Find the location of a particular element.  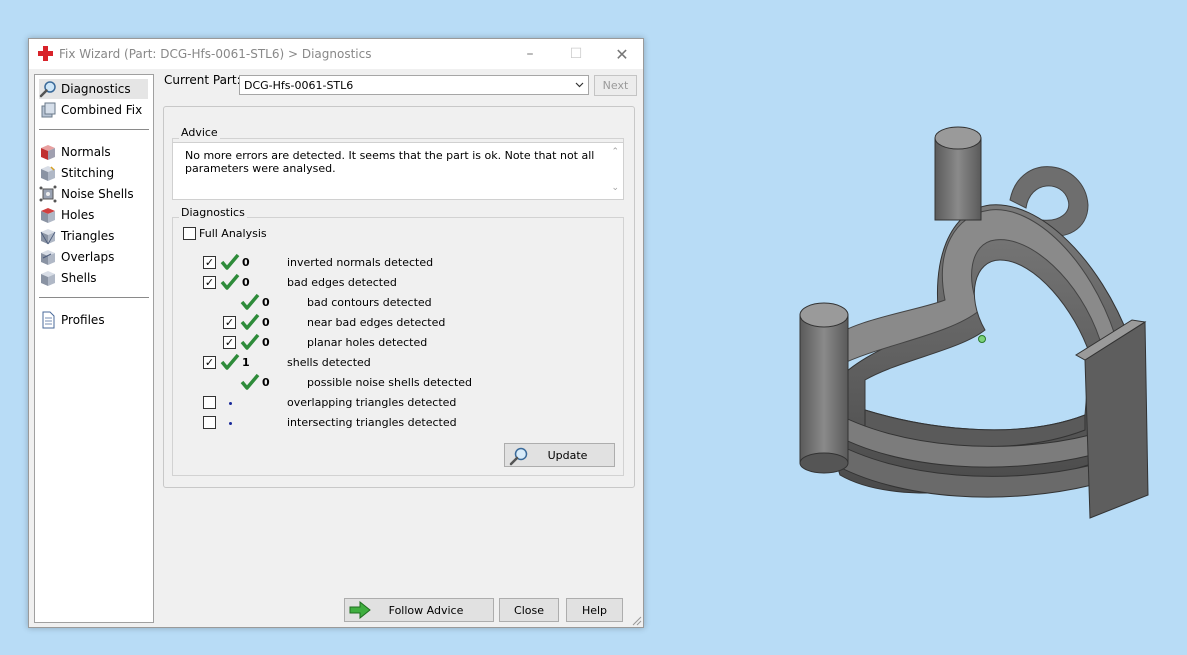

overlapping-triangles-label: overlapping triangles detected is located at coordinates (372, 402).